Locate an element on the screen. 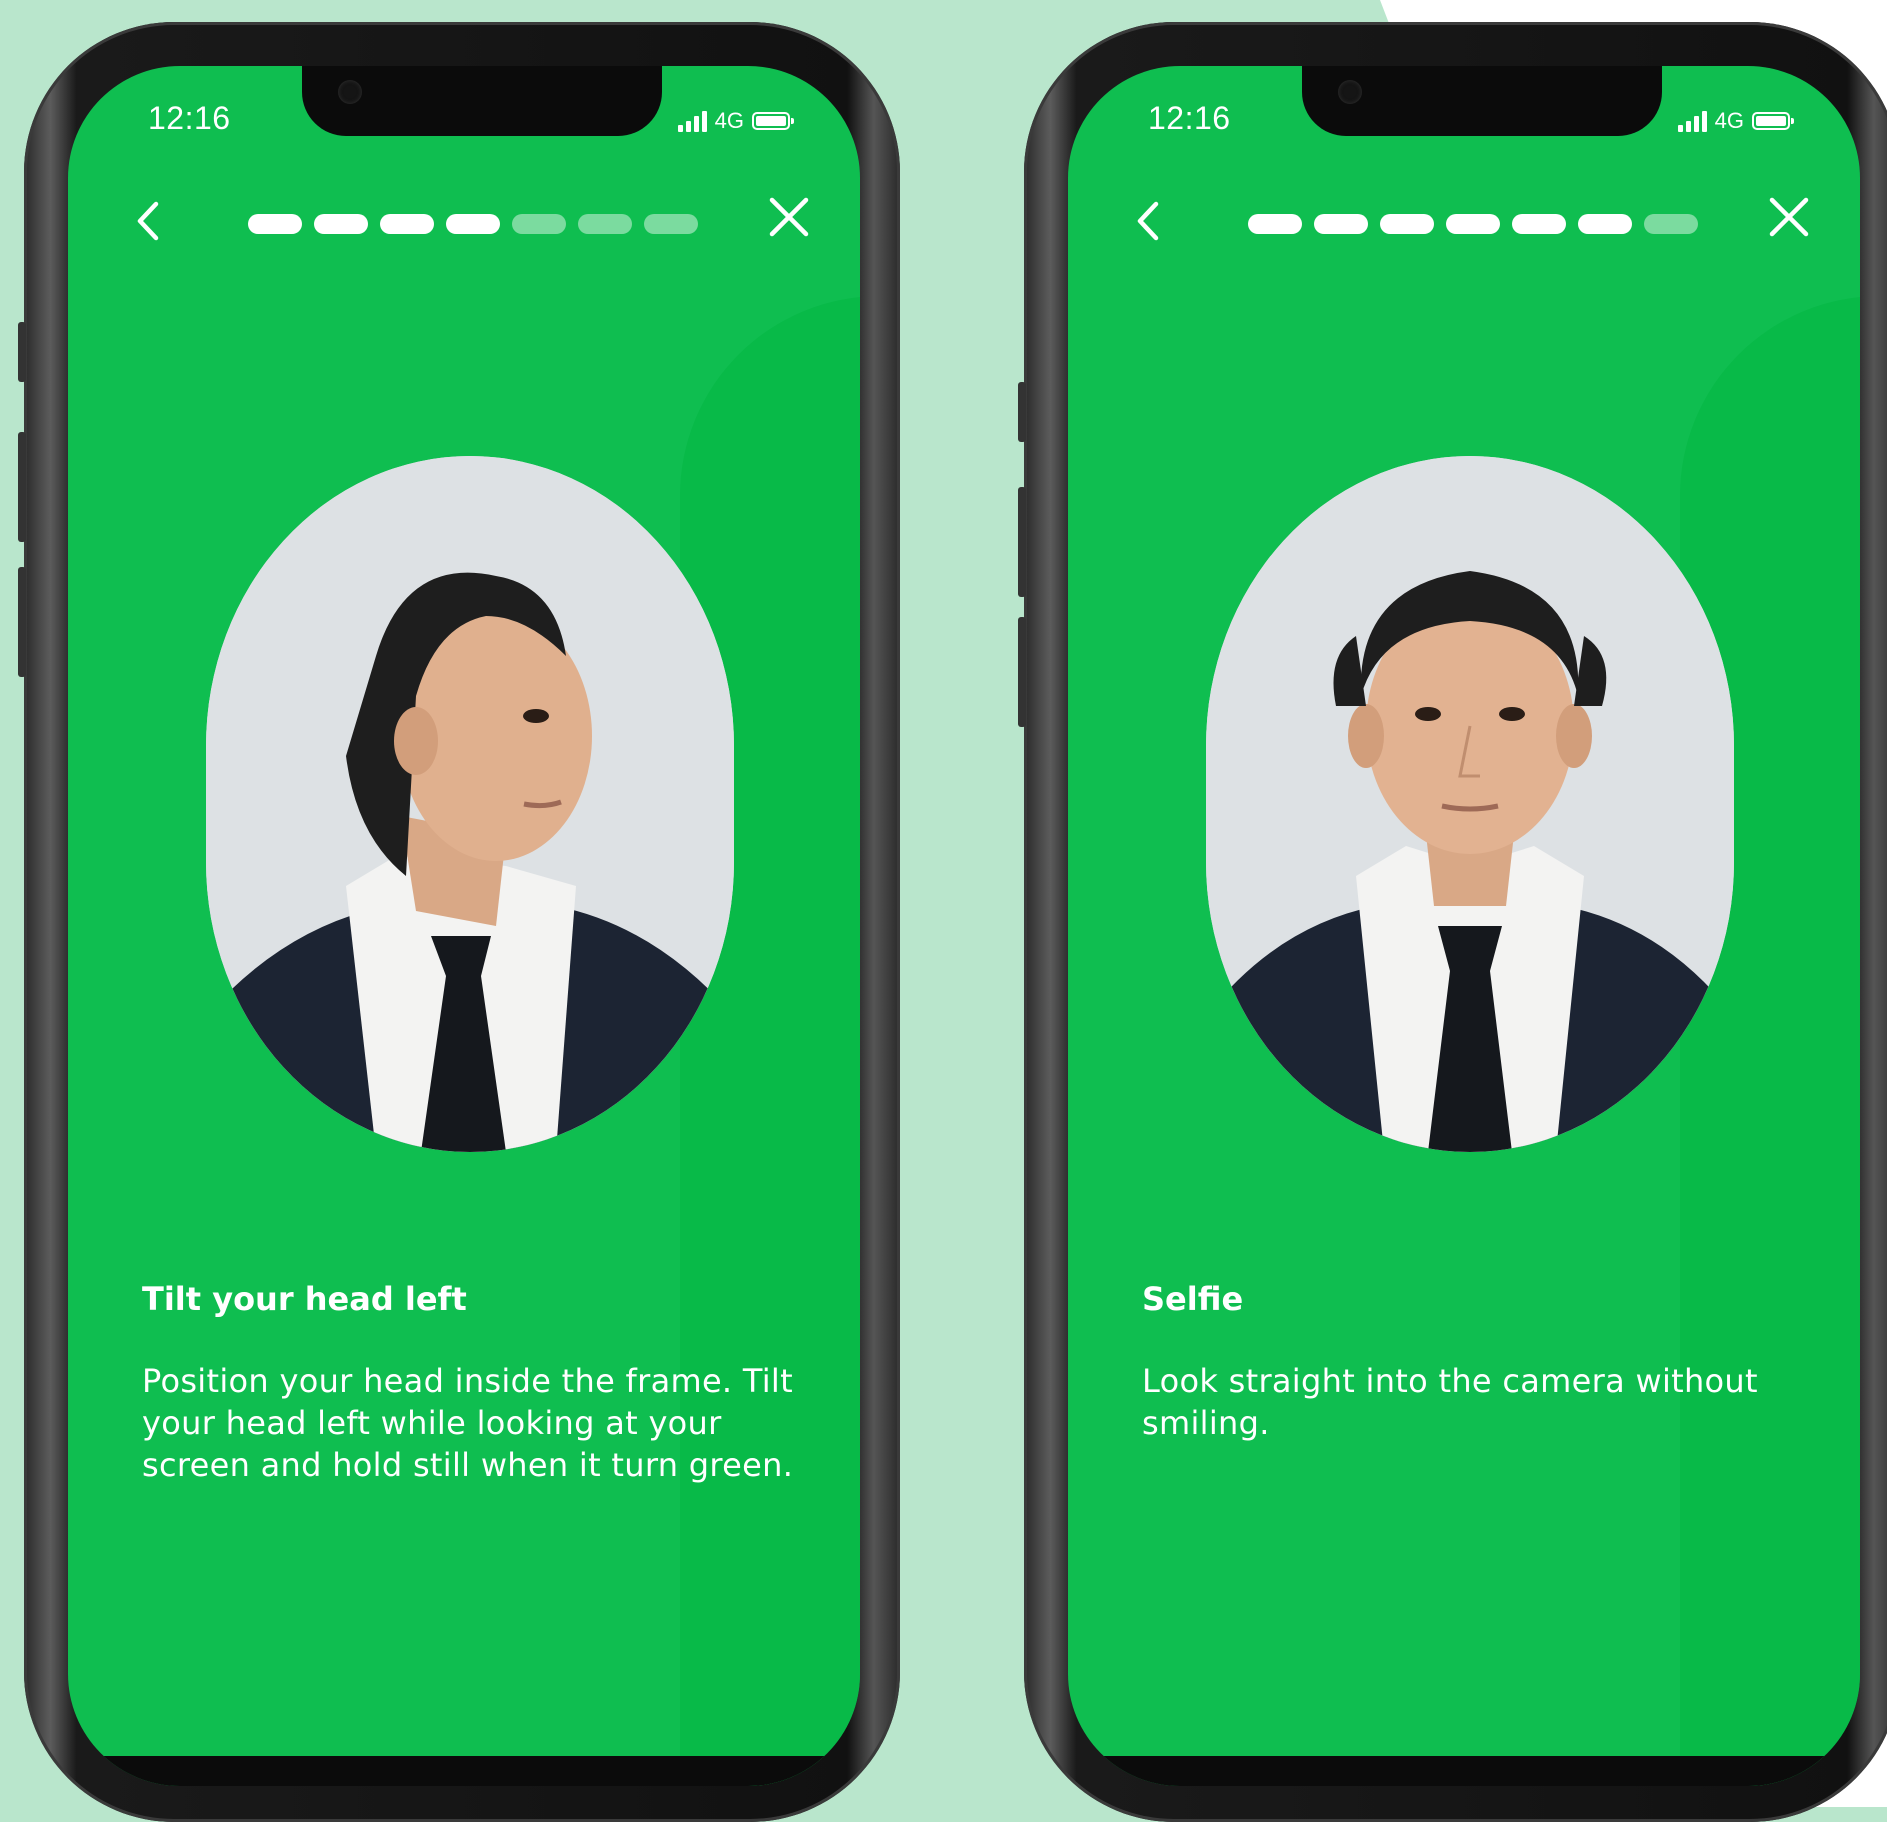 The image size is (1887, 1822). step-title: Tilt your head left is located at coordinates (304, 1299).